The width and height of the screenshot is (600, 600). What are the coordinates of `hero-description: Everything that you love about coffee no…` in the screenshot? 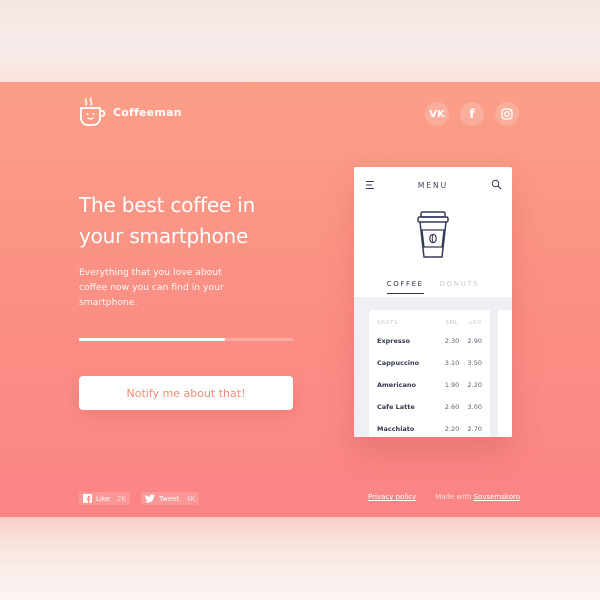 It's located at (151, 287).